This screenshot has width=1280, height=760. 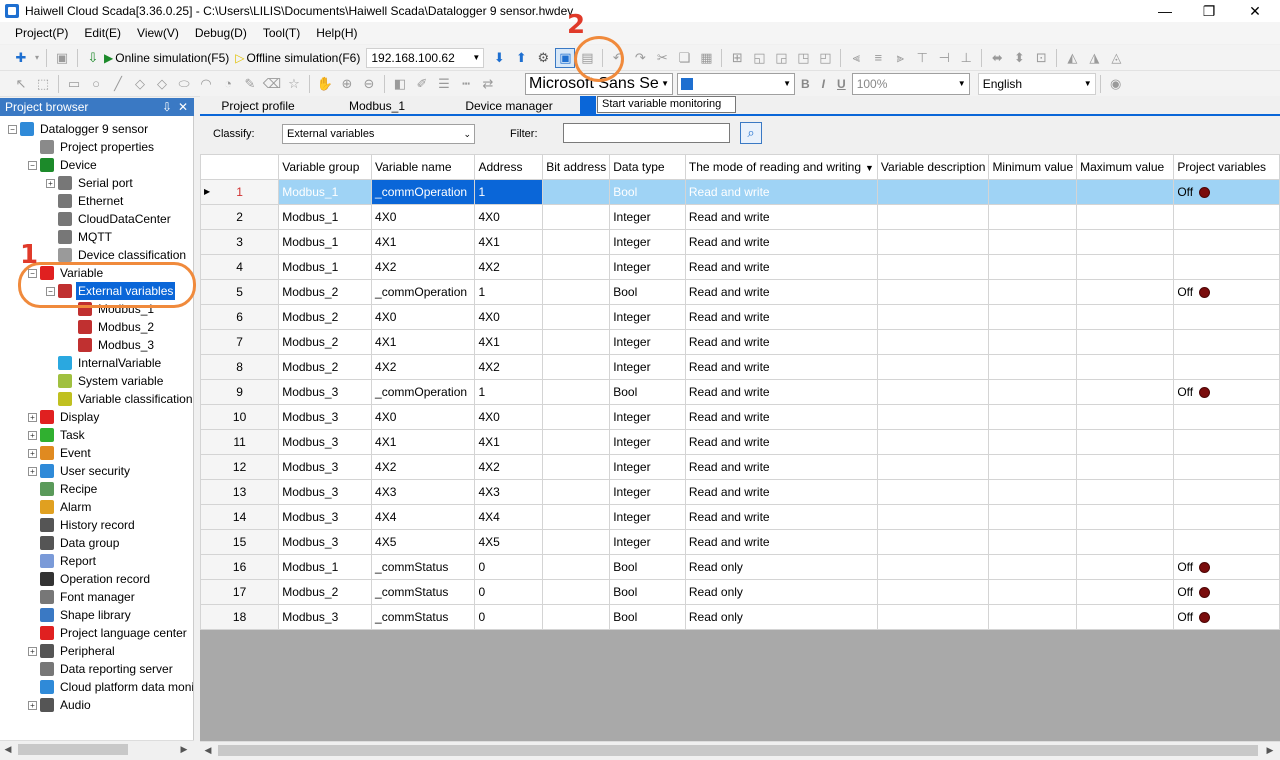 I want to click on underline-button: U, so click(x=841, y=84).